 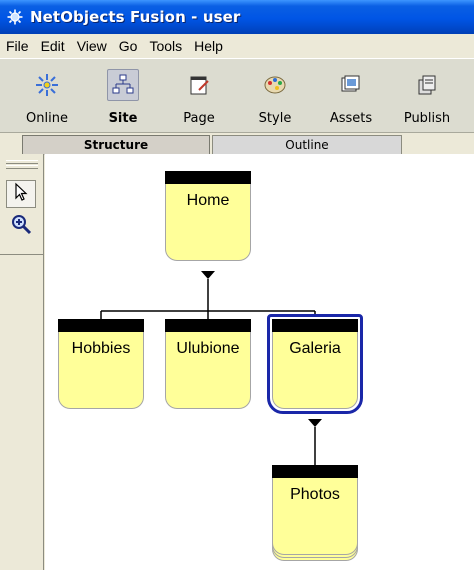 I want to click on page-hobbies-label: Hobbies, so click(x=101, y=348).